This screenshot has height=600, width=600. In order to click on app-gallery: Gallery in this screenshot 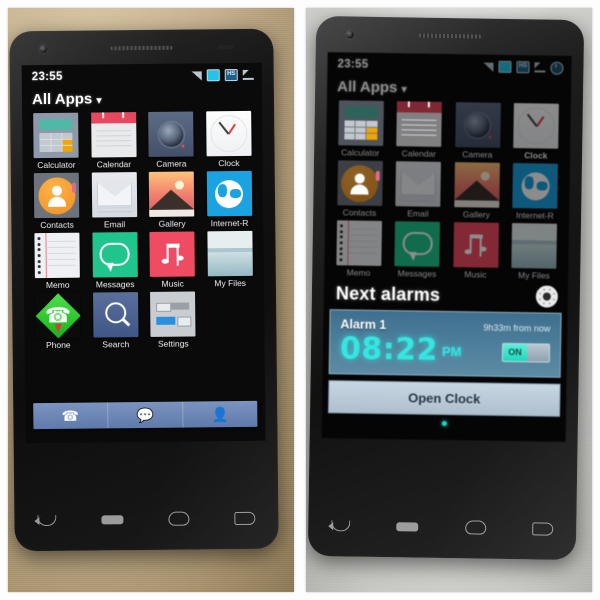, I will do `click(172, 200)`.